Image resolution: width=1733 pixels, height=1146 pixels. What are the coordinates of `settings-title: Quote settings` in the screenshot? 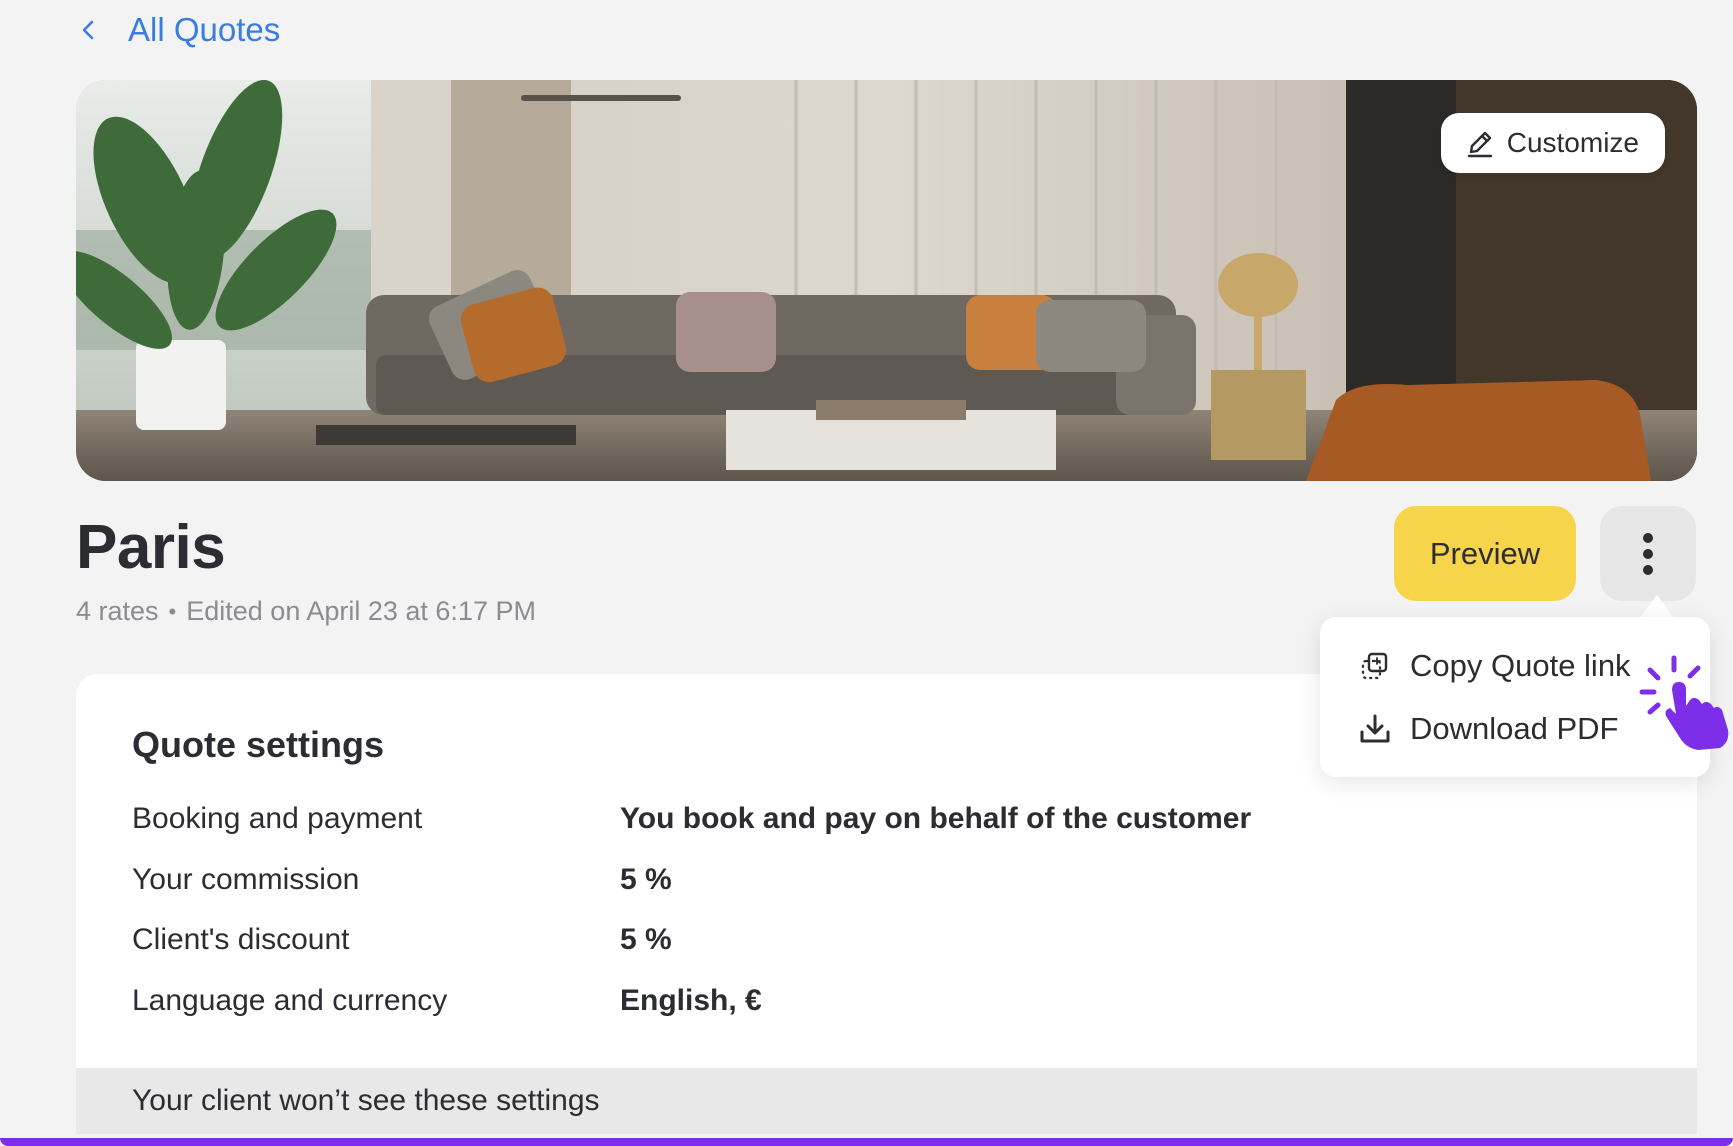 It's located at (258, 744).